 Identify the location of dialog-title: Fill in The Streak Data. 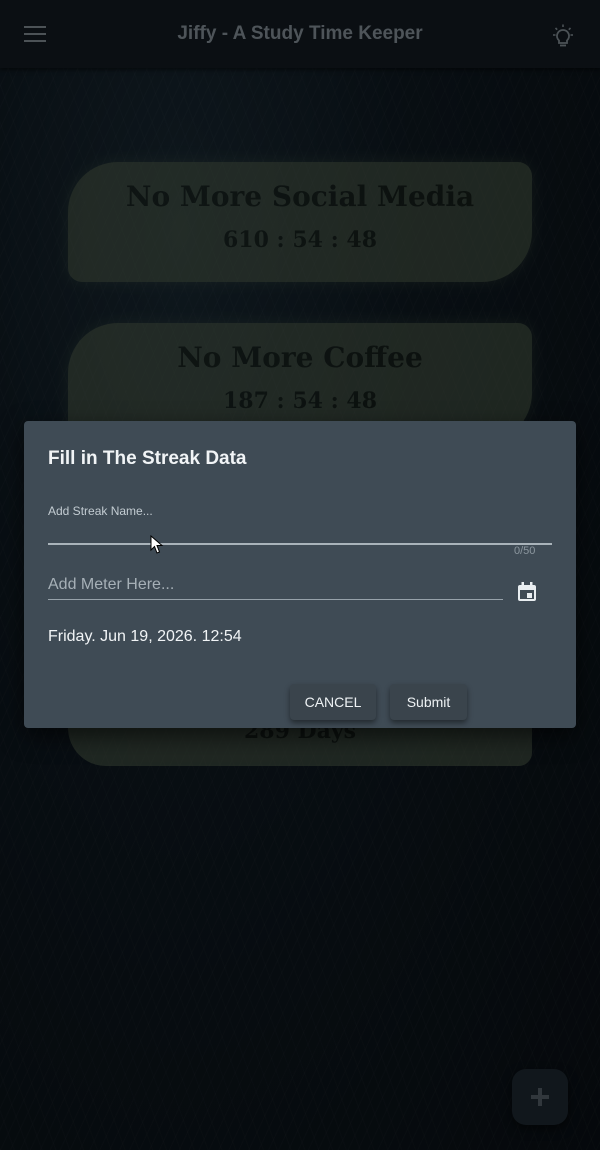
(147, 458).